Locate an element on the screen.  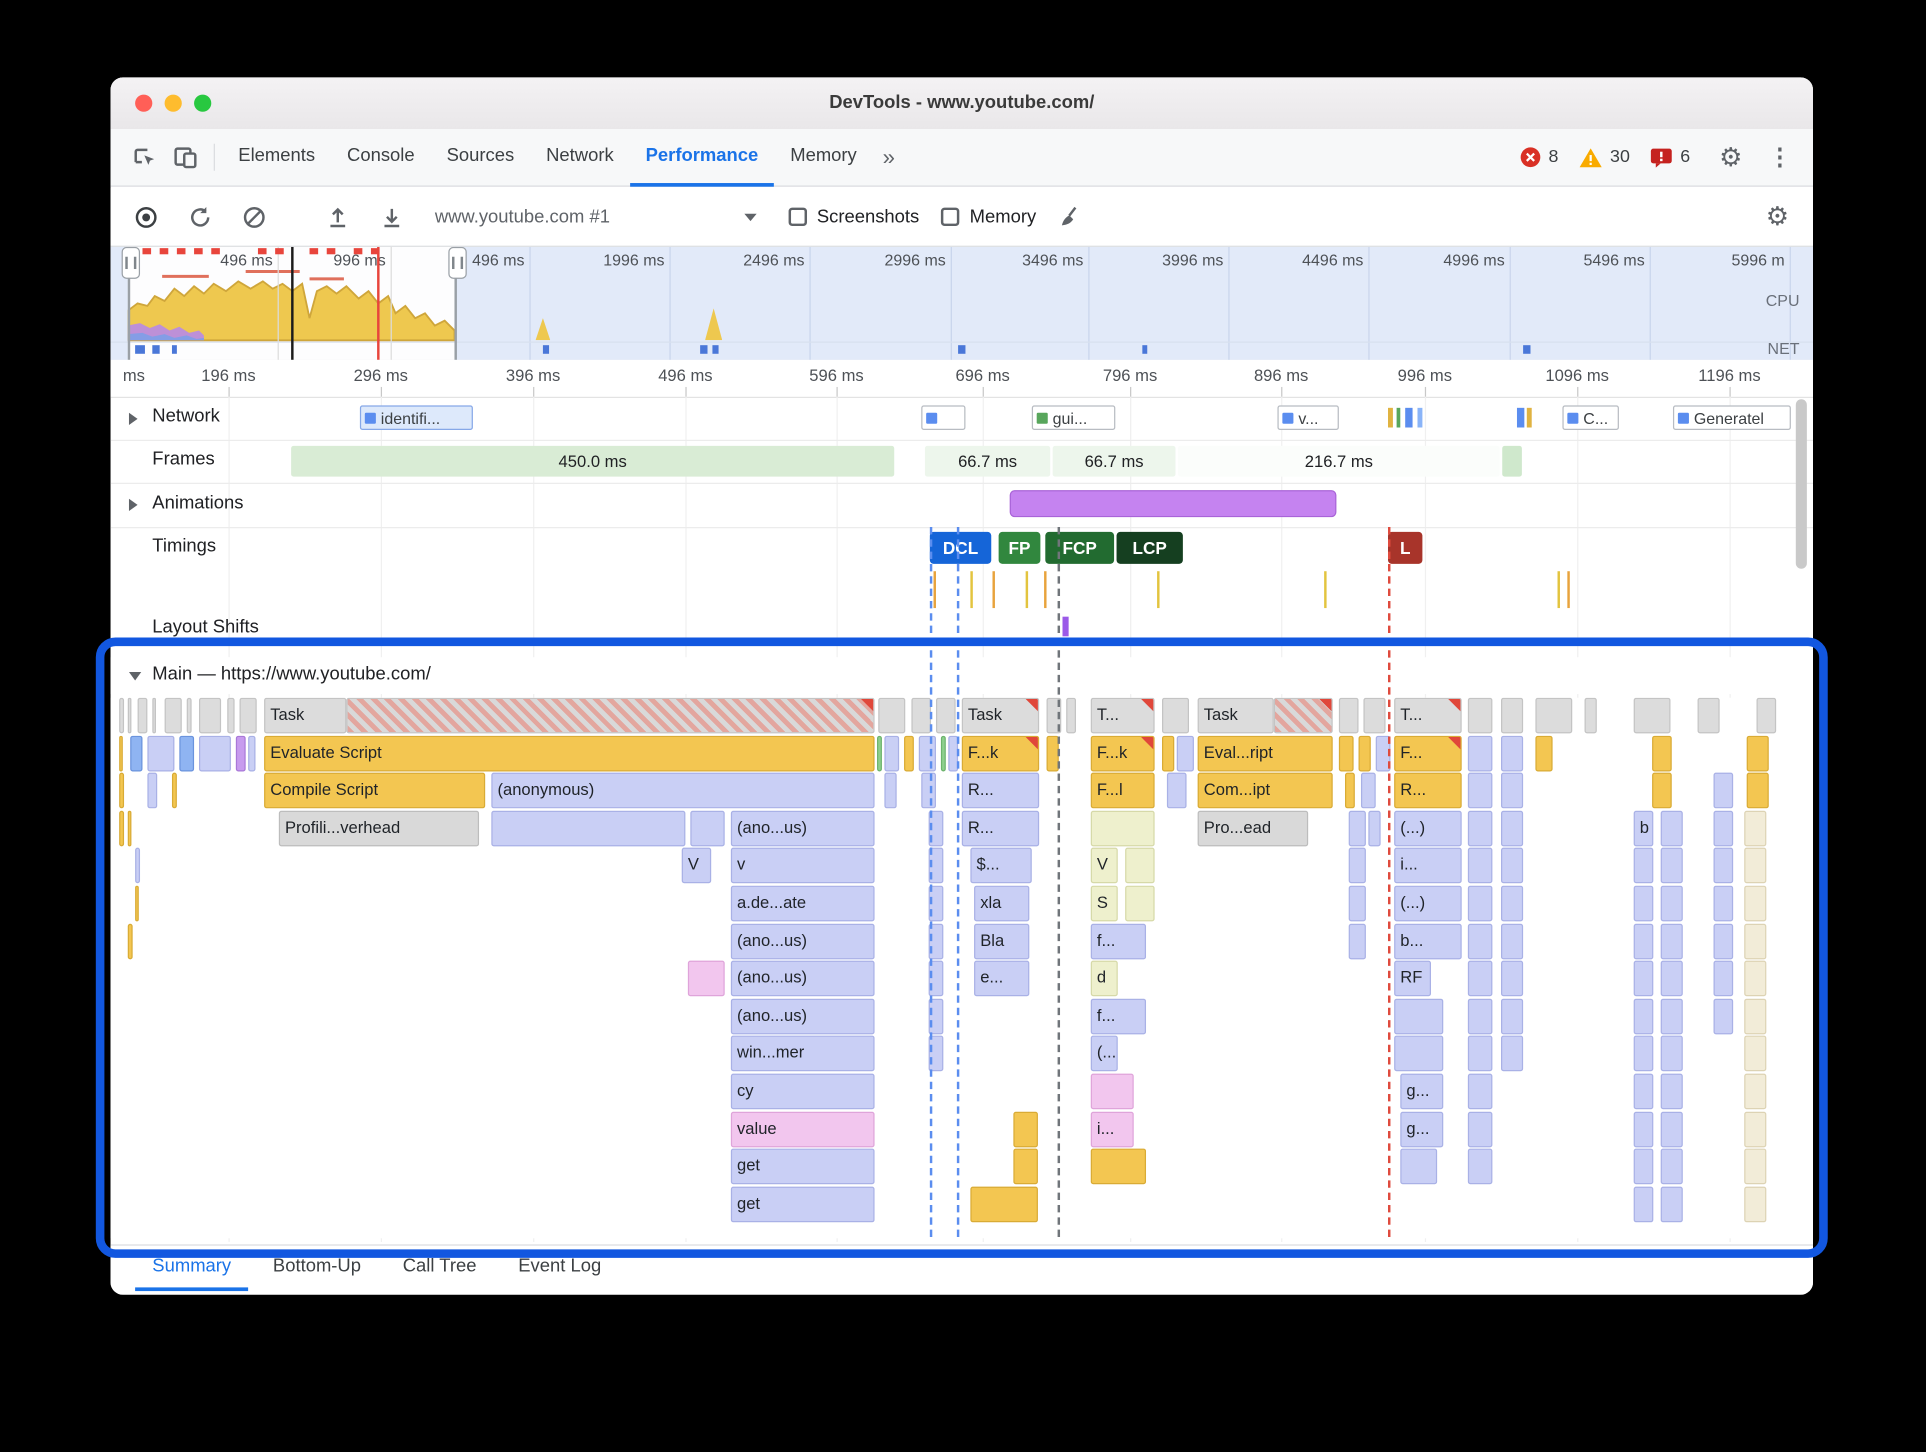
bottom-tab-summary: Summary is located at coordinates (192, 1269).